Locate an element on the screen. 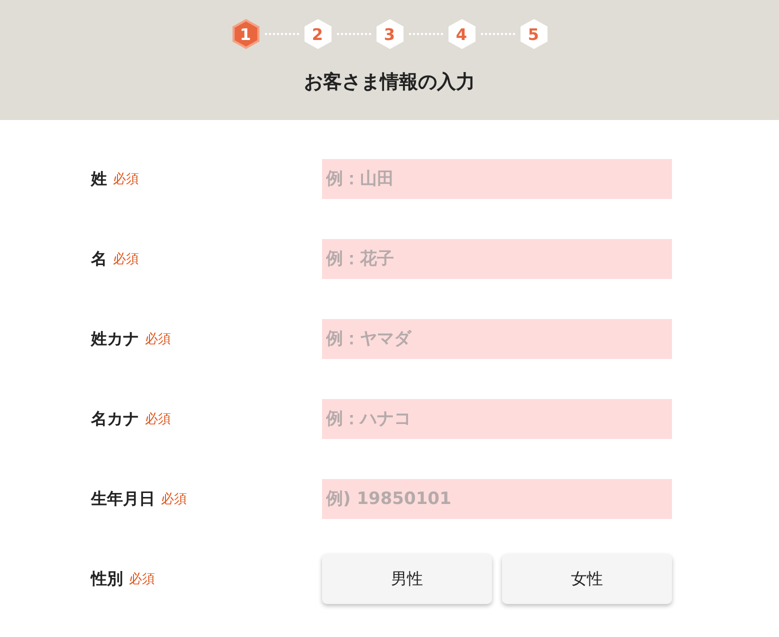 This screenshot has width=779, height=637. field-label: 名カナ is located at coordinates (115, 419).